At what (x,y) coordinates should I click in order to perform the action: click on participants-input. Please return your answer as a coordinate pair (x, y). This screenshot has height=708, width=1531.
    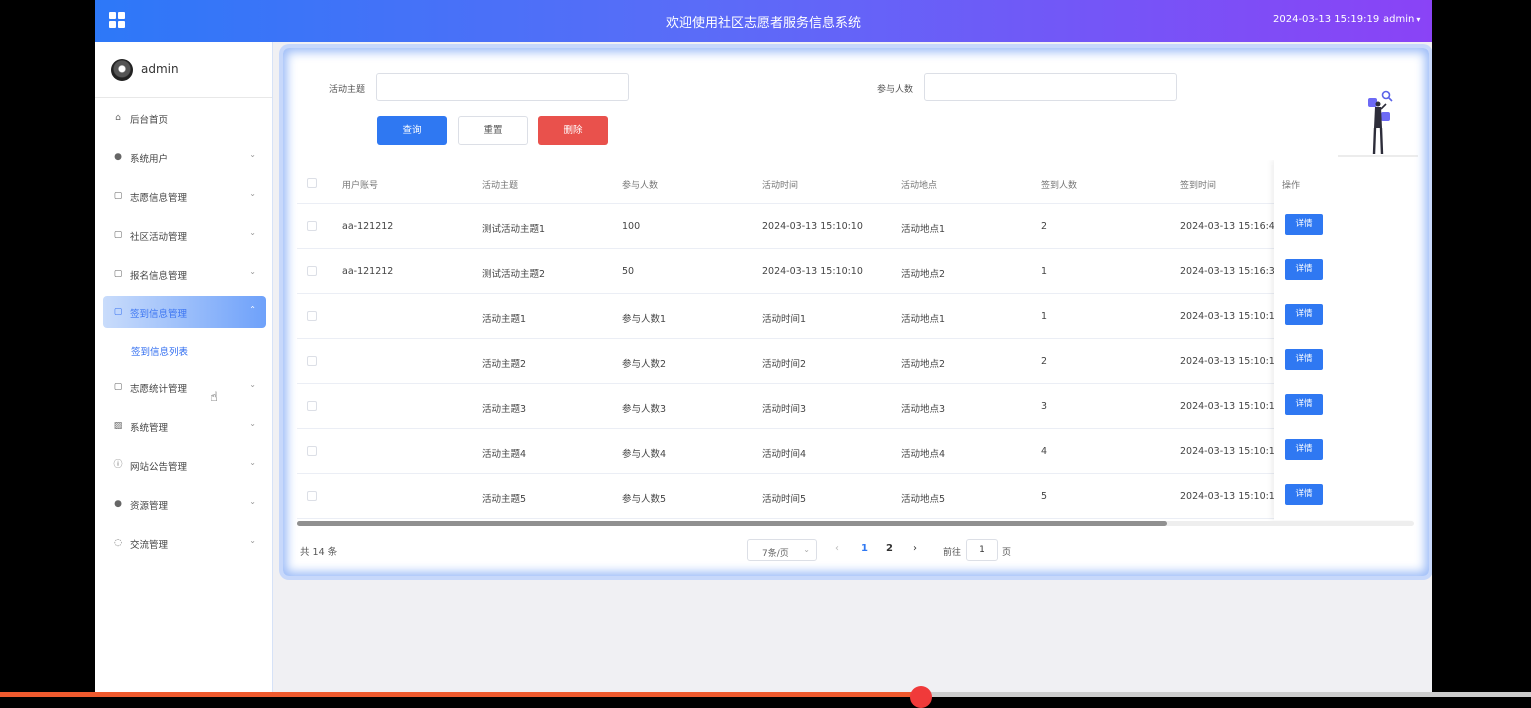
    Looking at the image, I should click on (1050, 87).